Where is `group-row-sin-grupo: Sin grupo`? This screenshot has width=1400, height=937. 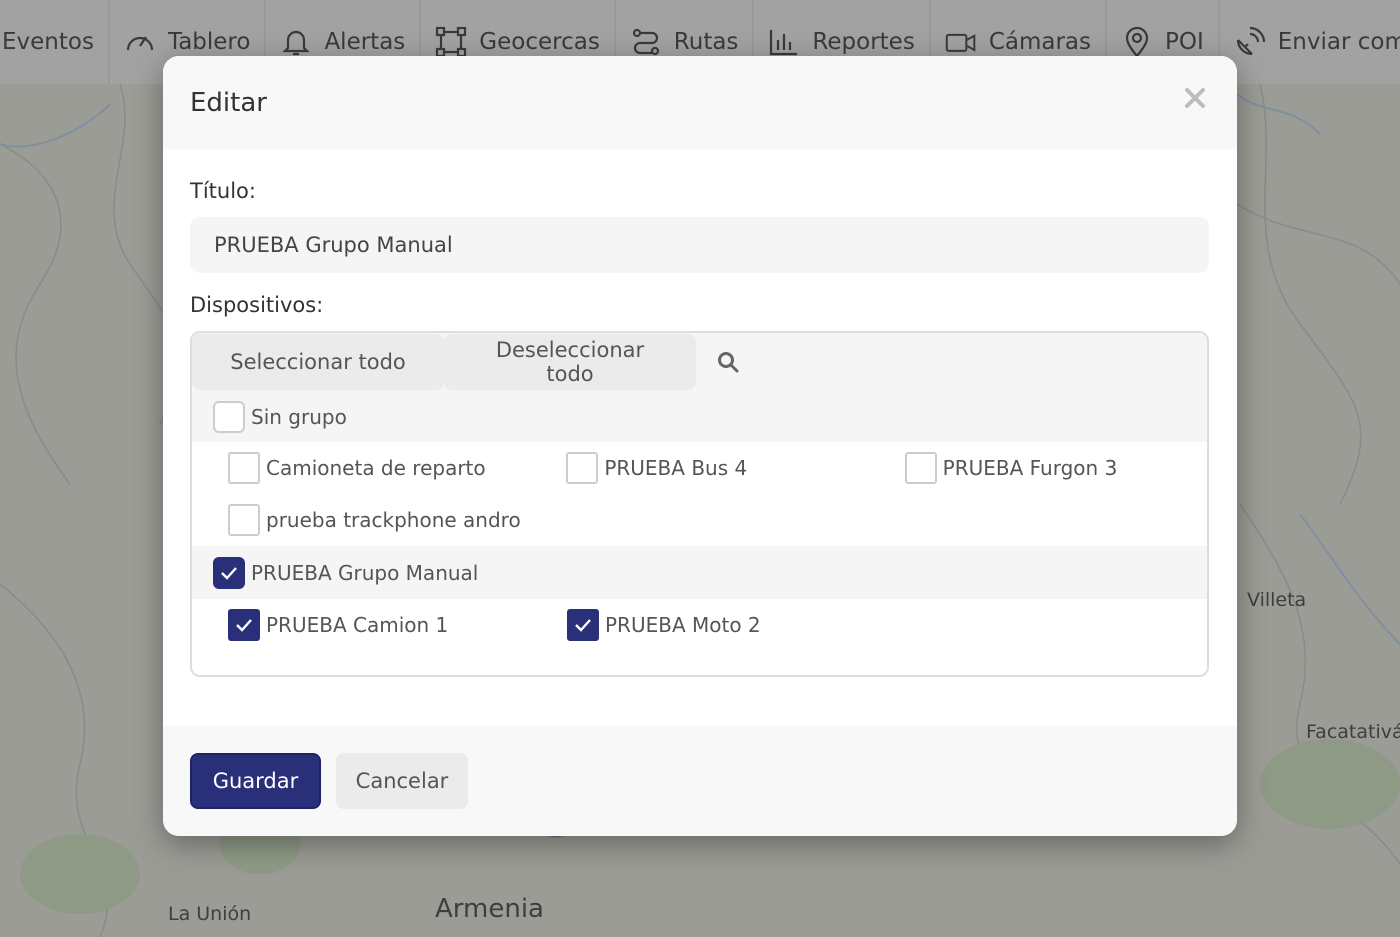
group-row-sin-grupo: Sin grupo is located at coordinates (699, 416).